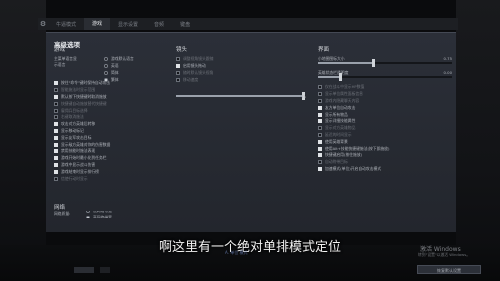 The height and width of the screenshot is (281, 500). What do you see at coordinates (385, 155) in the screenshot?
I see `interface-option-row: 快捷键启用(按住施放)` at bounding box center [385, 155].